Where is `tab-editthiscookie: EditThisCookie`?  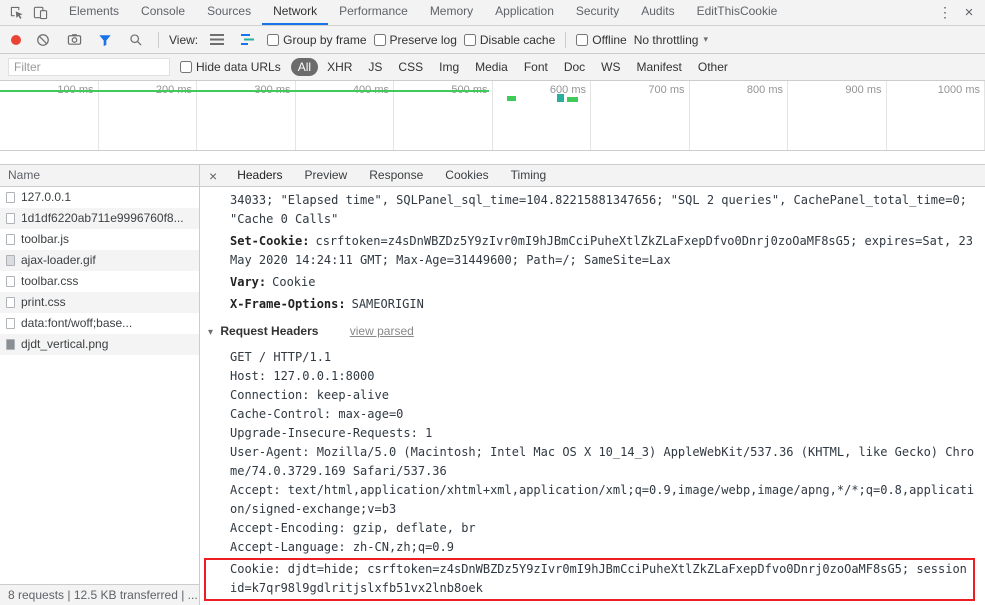 tab-editthiscookie: EditThisCookie is located at coordinates (737, 12).